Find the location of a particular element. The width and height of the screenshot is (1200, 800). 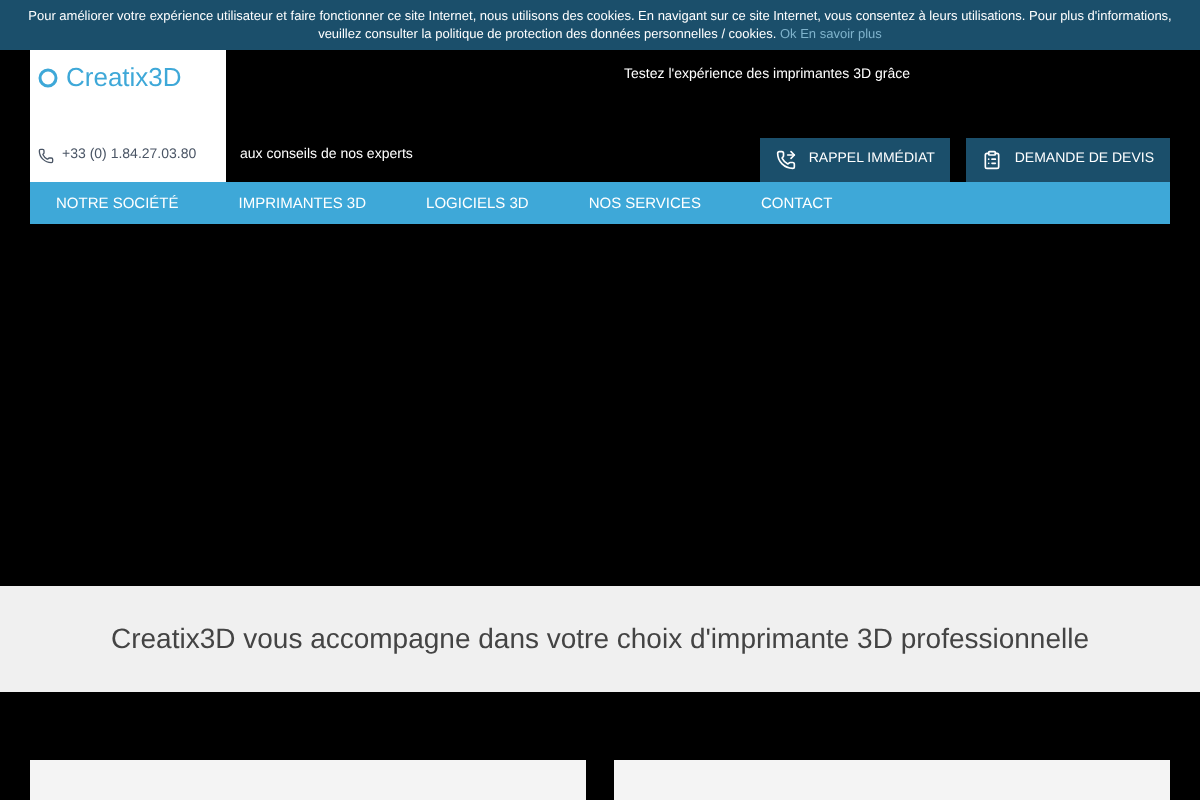

logo-icon is located at coordinates (48, 78).